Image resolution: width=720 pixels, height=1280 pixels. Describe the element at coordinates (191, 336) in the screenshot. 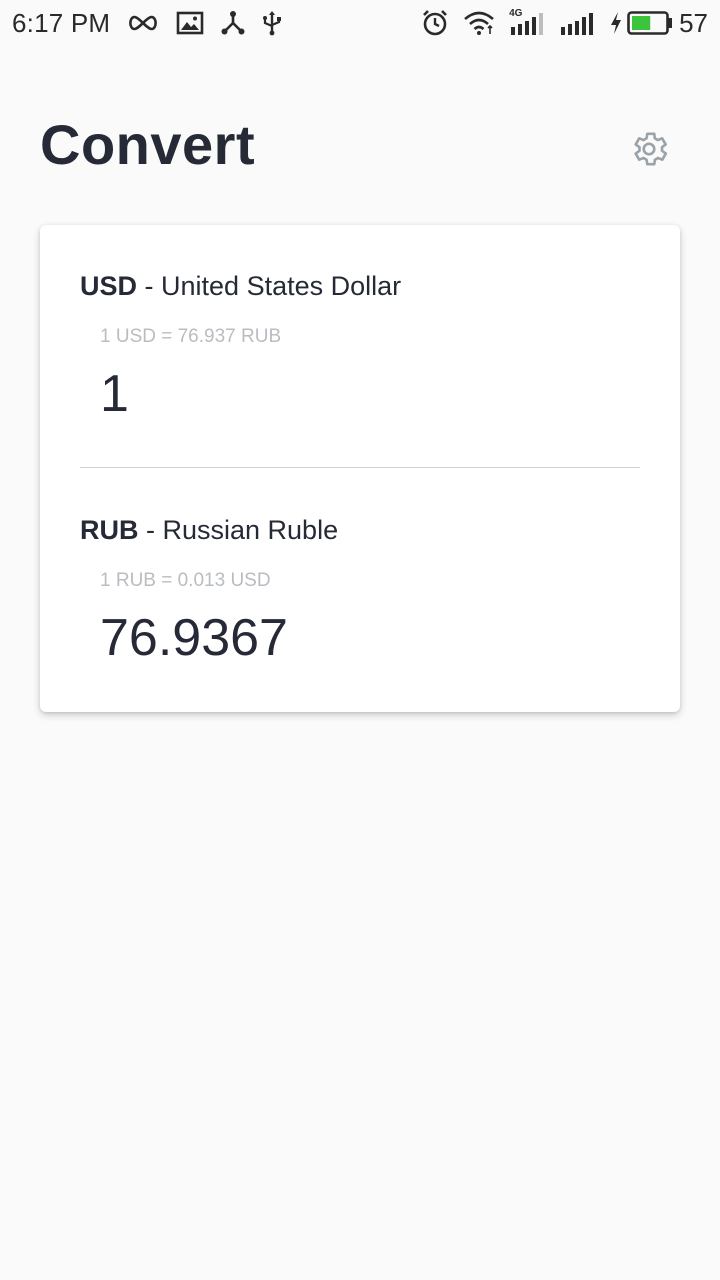

I see `from-exchange-rate: 1 USD = 76.937 RUB` at that location.